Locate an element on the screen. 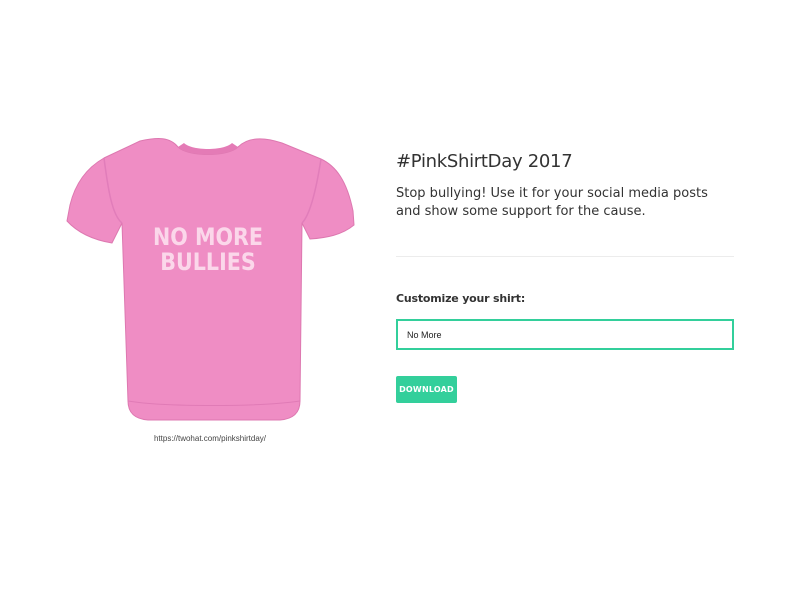  shirt-slogan-line-1: NO MORE is located at coordinates (208, 237).